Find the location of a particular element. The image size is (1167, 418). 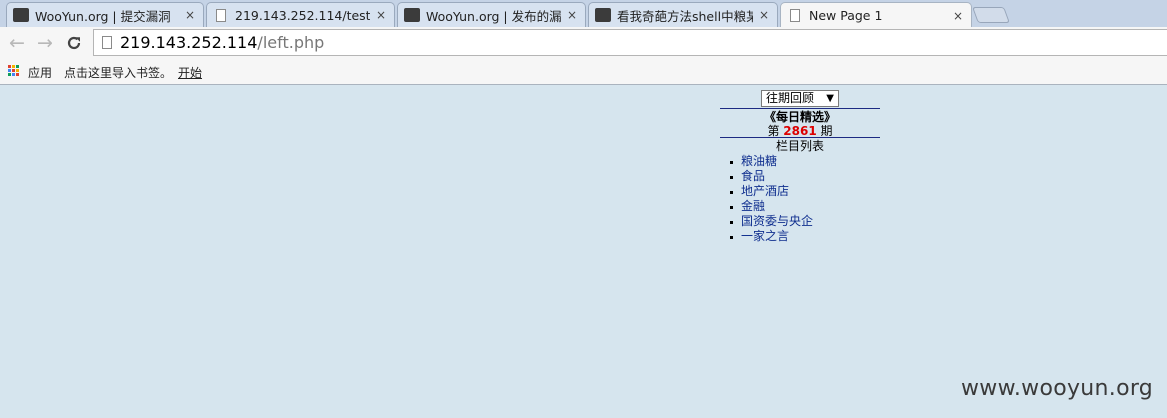

apps-grid-icon is located at coordinates (14, 71).